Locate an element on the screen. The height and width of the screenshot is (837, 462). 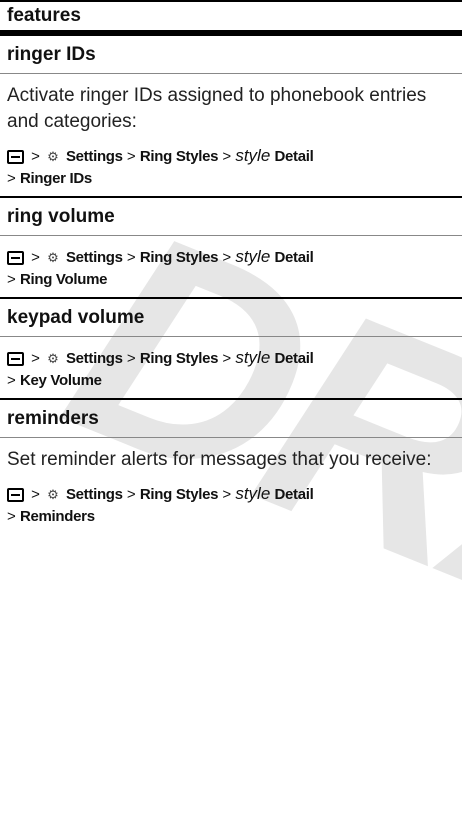
section-title: ring volume is located at coordinates (231, 217).